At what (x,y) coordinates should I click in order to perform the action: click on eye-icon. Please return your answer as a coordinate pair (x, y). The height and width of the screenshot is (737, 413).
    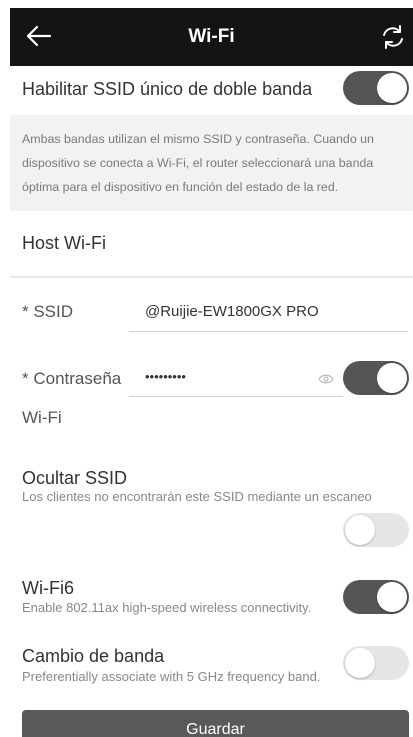
    Looking at the image, I should click on (326, 379).